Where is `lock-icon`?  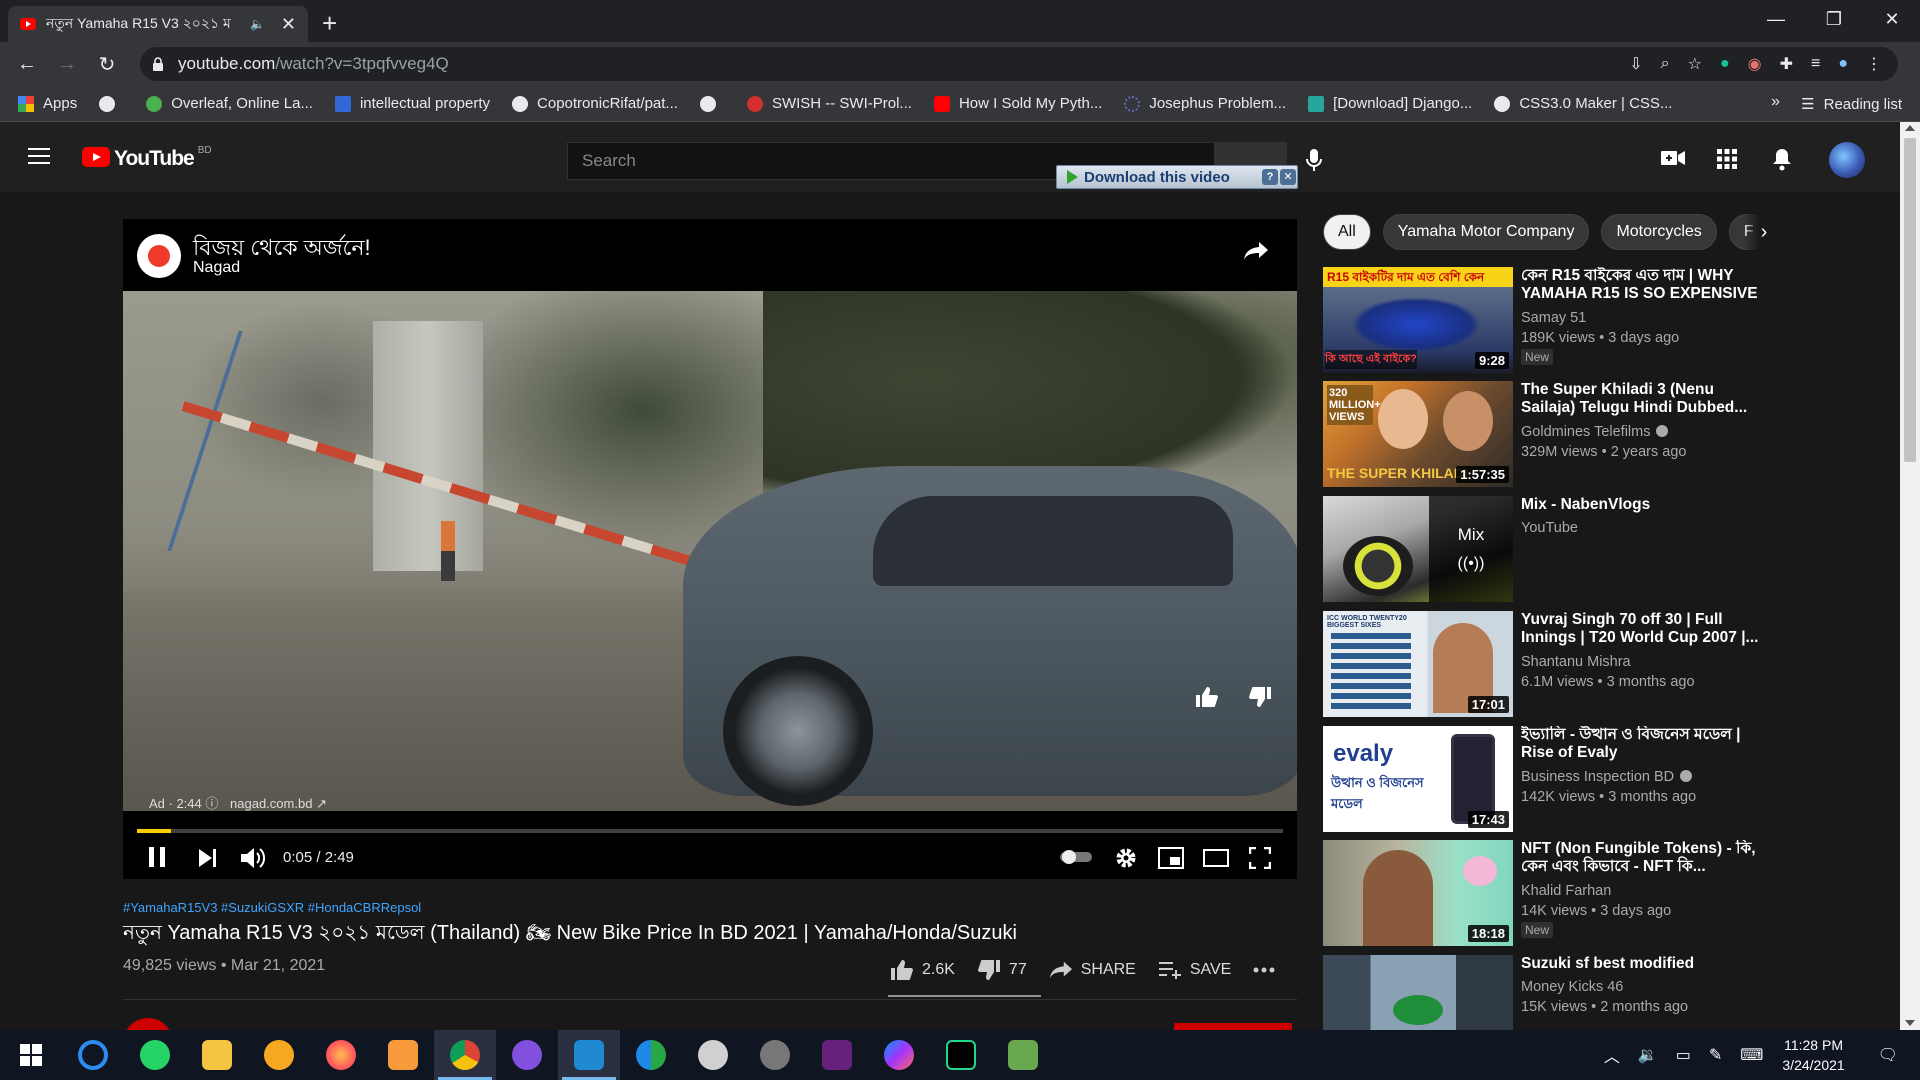
lock-icon is located at coordinates (158, 64).